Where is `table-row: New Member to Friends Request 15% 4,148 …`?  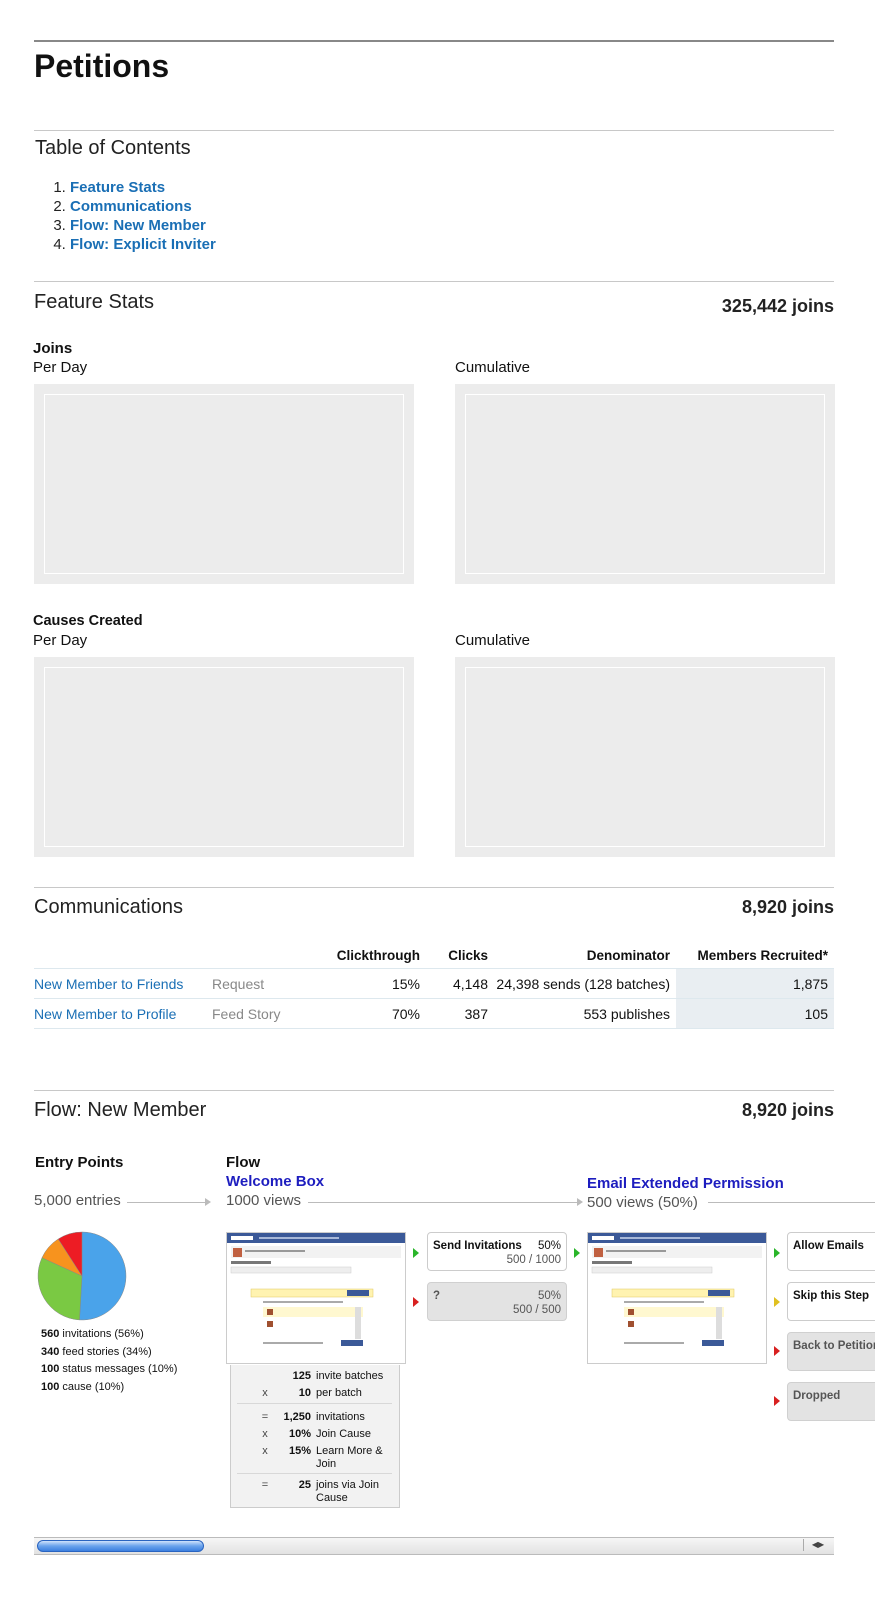
table-row: New Member to Friends Request 15% 4,148 … is located at coordinates (434, 983).